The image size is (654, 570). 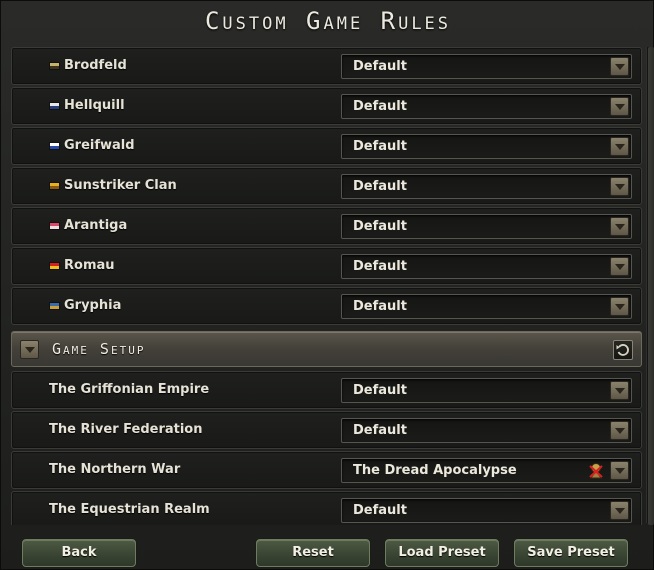 I want to click on reset-button: Reset, so click(x=313, y=553).